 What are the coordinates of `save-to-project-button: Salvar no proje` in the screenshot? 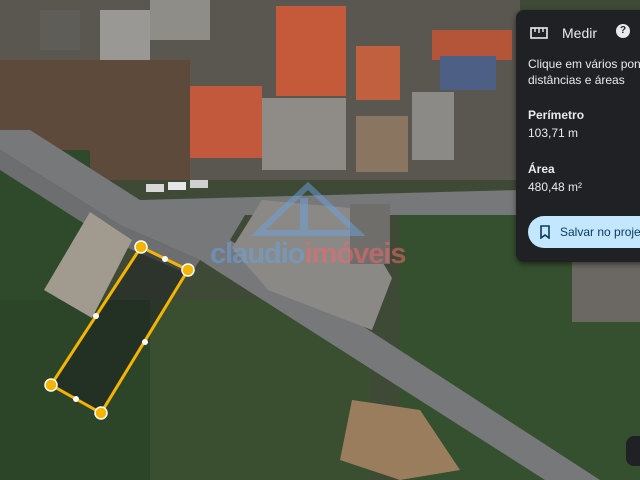 It's located at (584, 232).